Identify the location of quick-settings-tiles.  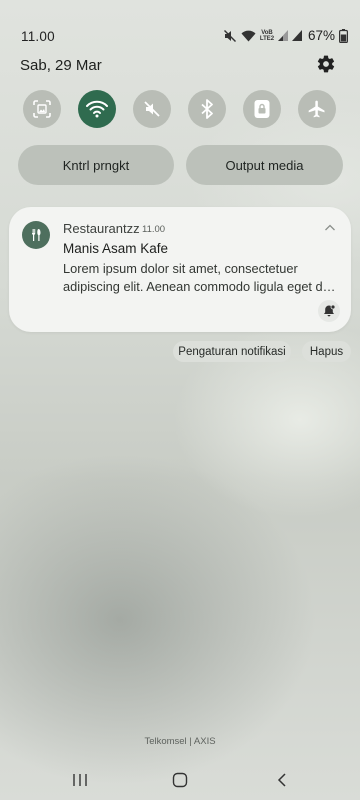
(180, 110).